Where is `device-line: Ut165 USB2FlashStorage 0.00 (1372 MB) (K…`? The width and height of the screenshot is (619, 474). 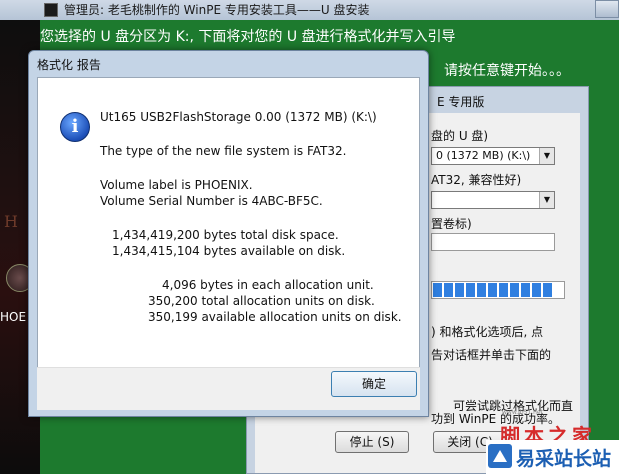 device-line: Ut165 USB2FlashStorage 0.00 (1372 MB) (K… is located at coordinates (238, 117).